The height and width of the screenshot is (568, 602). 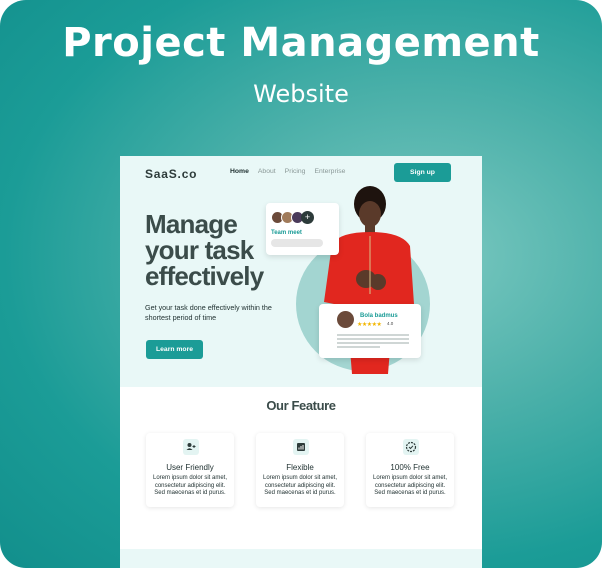 I want to click on nav-about: About, so click(x=267, y=171).